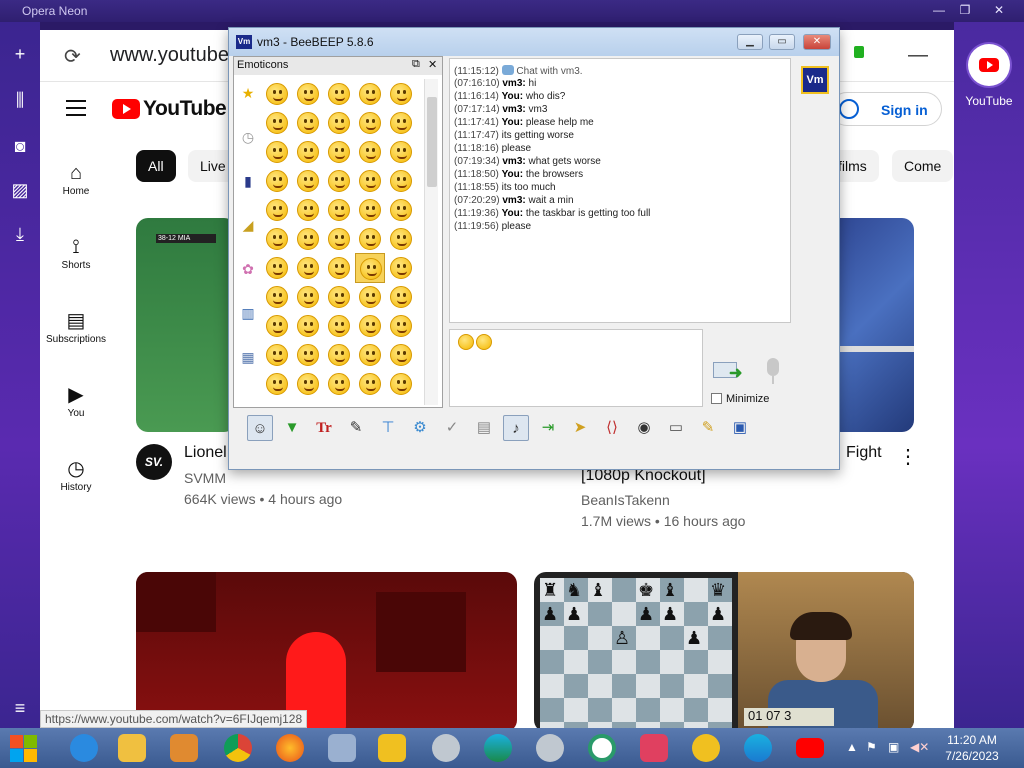  I want to click on disc-burner-icon, so click(446, 748).